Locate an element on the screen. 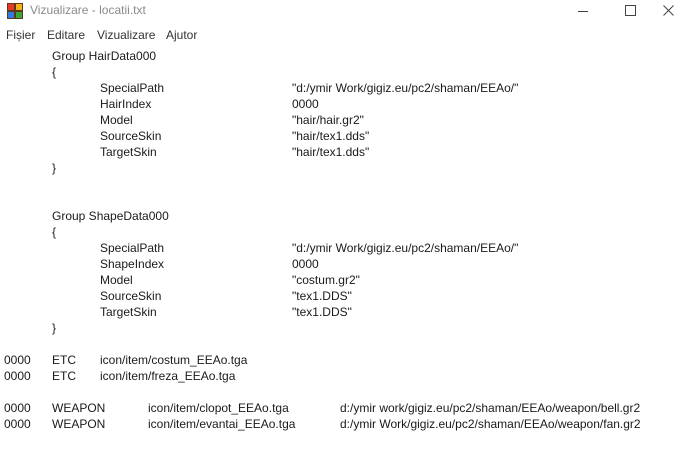 The image size is (687, 474). field-key: ShapeIndex is located at coordinates (132, 264).